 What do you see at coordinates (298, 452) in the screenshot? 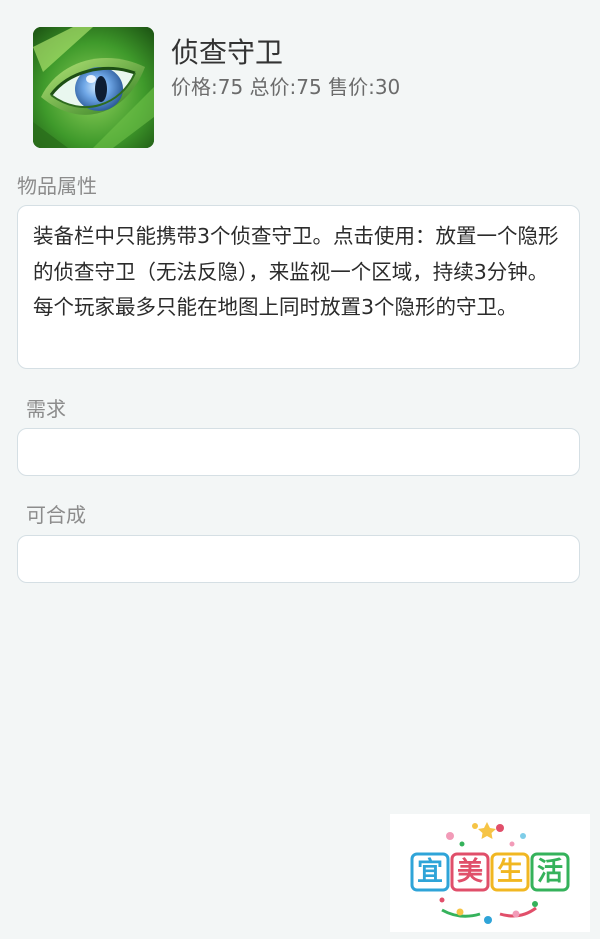
I see `requirements-card` at bounding box center [298, 452].